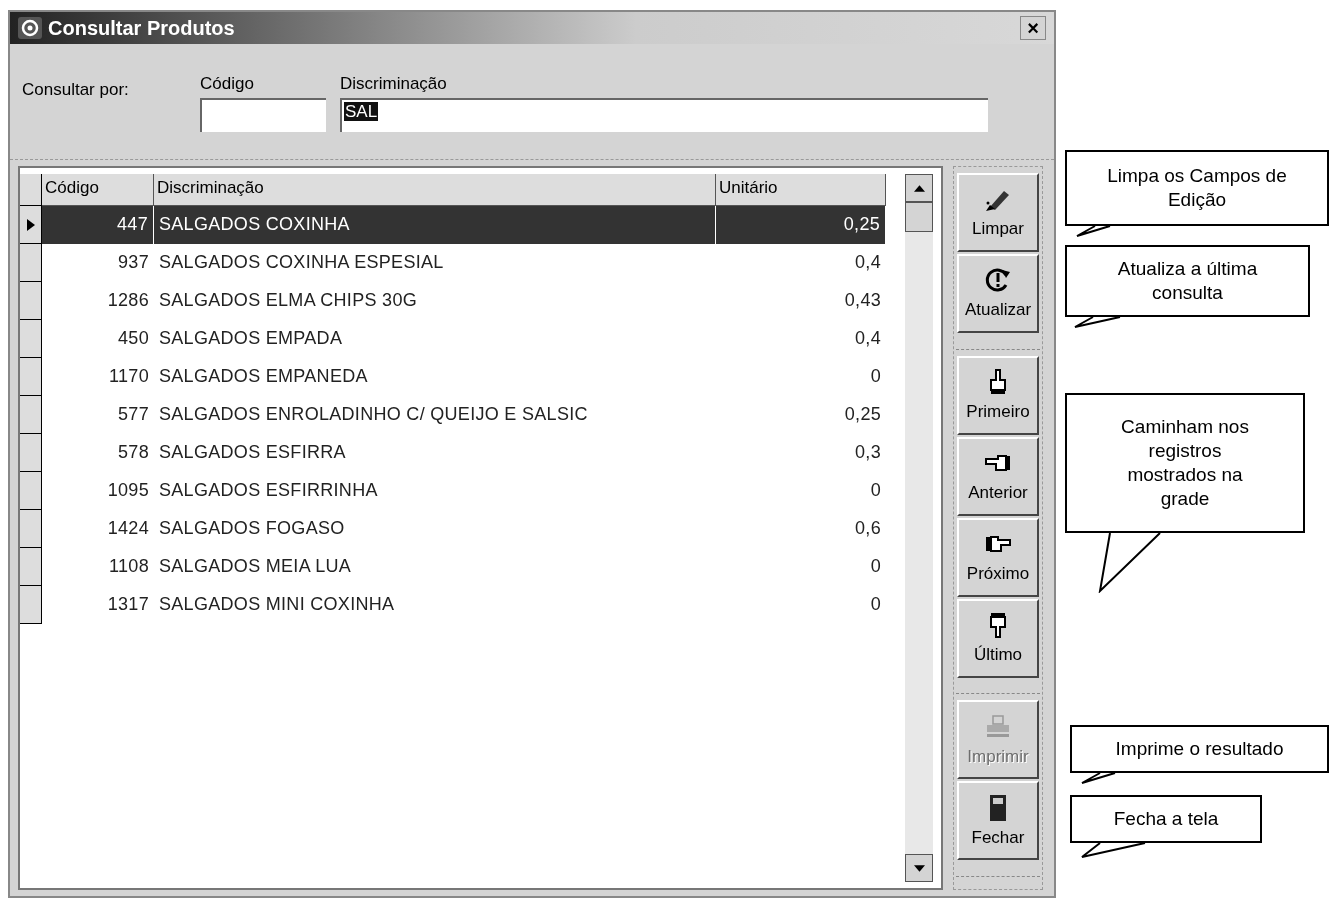  What do you see at coordinates (252, 452) in the screenshot?
I see `table-cell-text: SALGADOS ESFIRRA` at bounding box center [252, 452].